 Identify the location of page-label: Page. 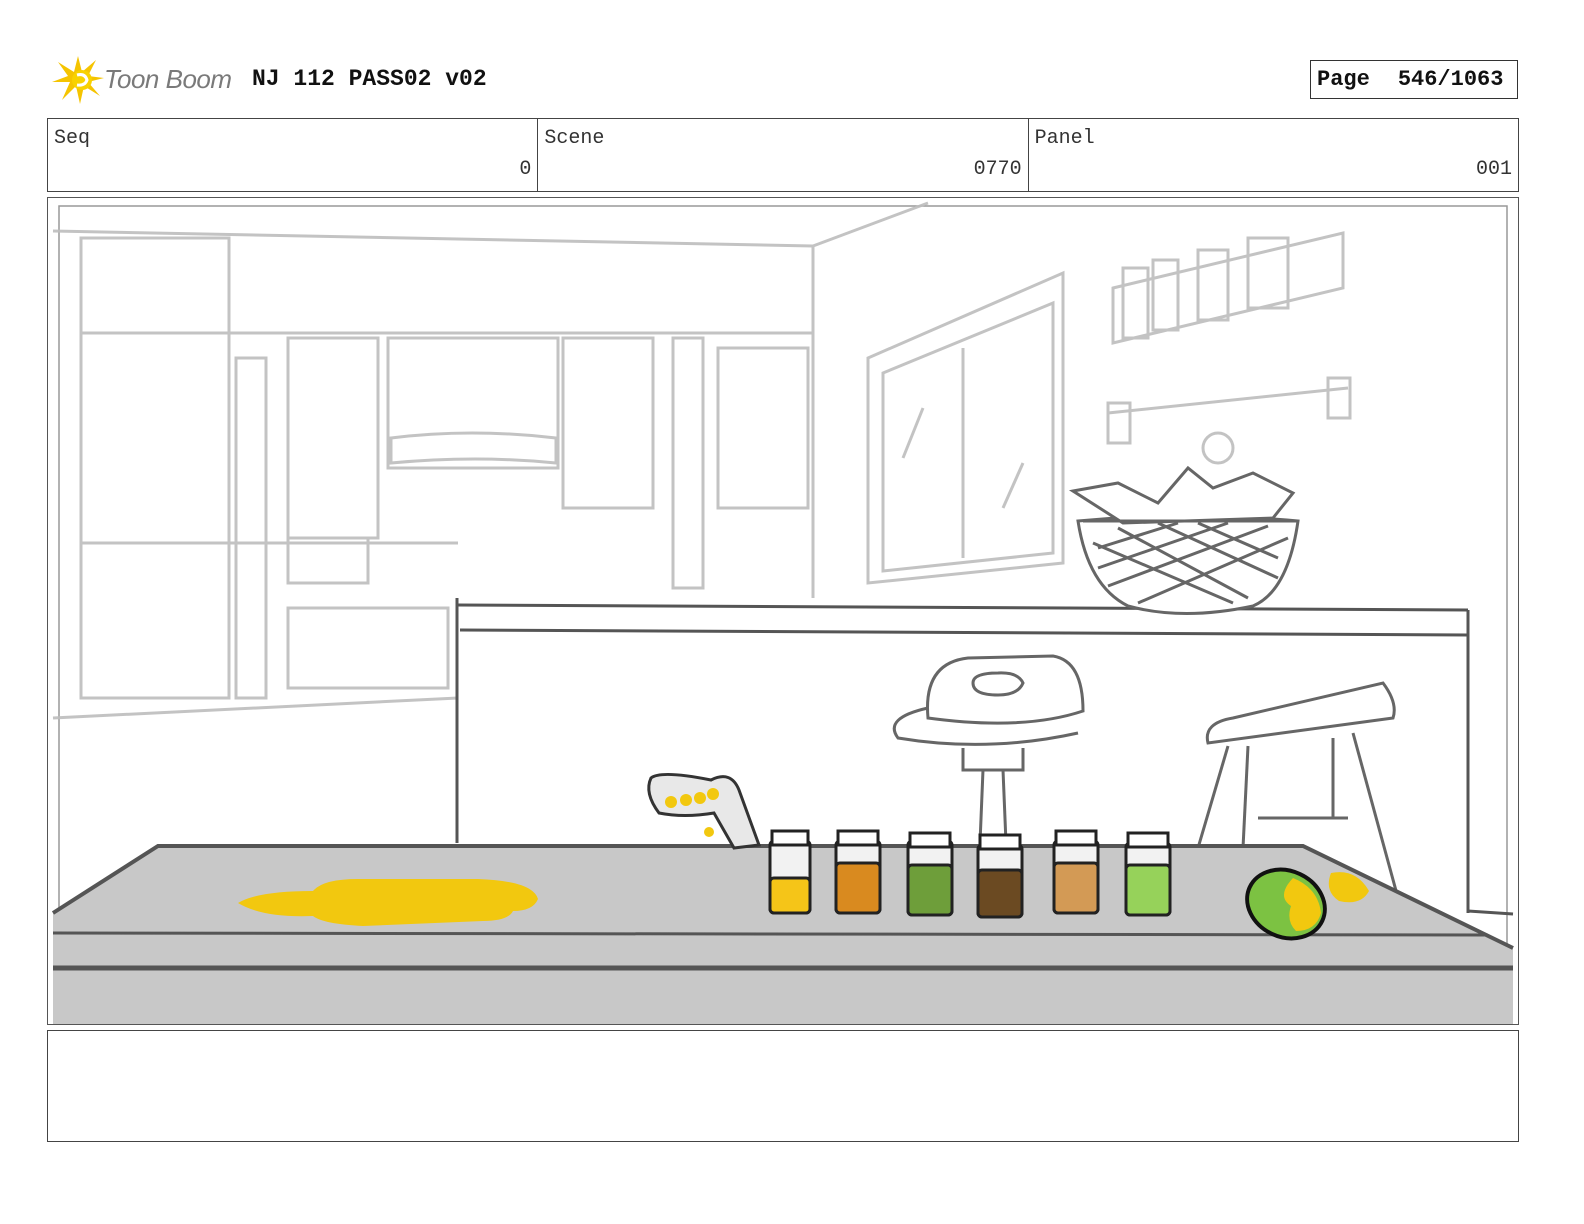
(1343, 79).